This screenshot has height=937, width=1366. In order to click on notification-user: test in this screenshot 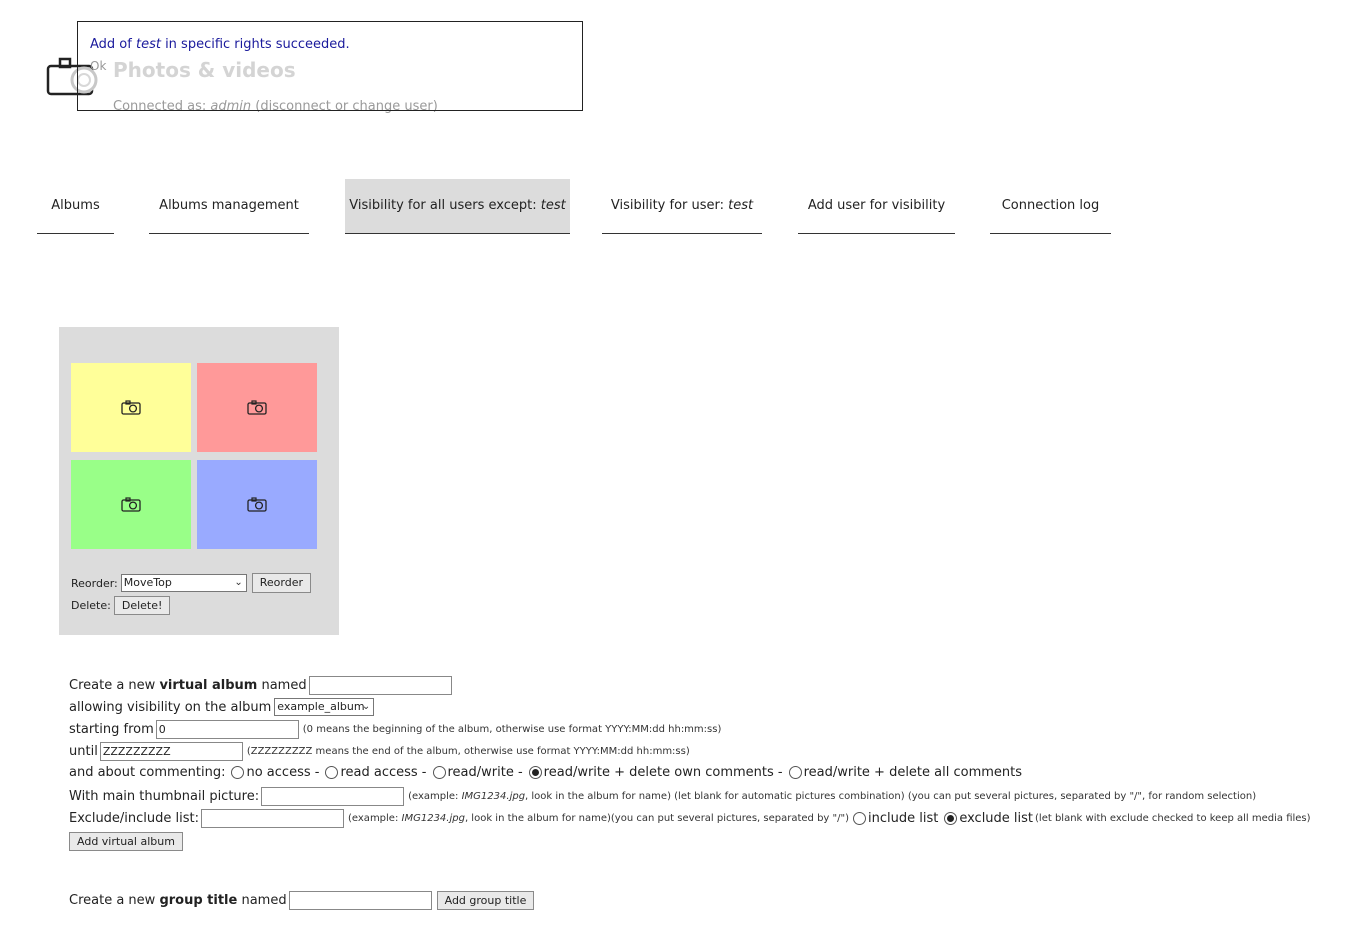, I will do `click(148, 44)`.